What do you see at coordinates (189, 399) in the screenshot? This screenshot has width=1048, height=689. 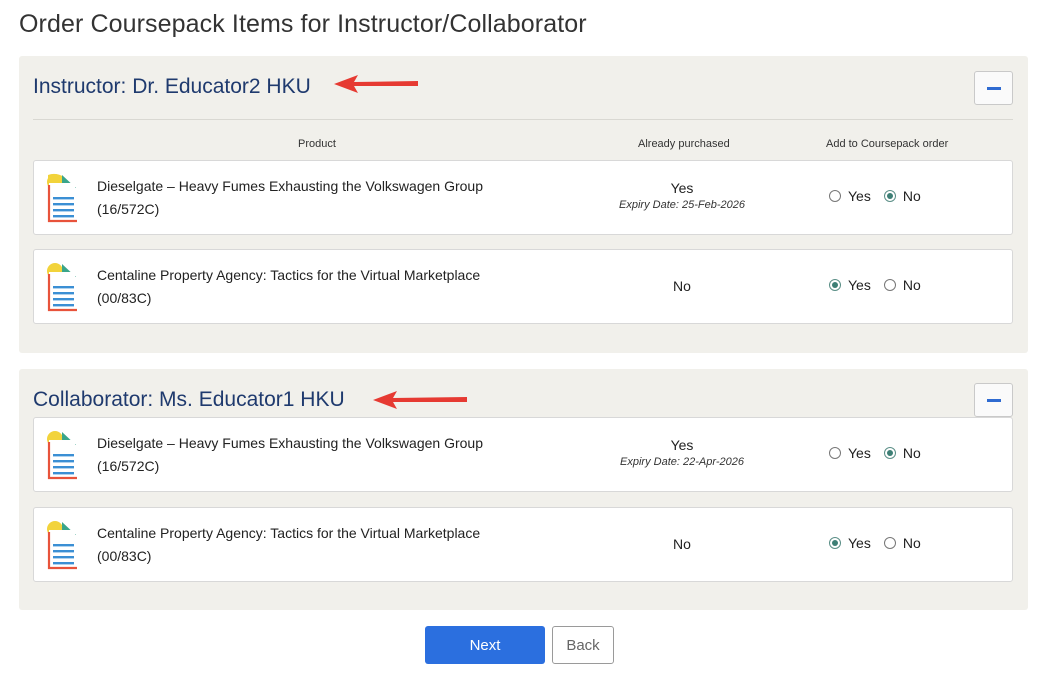 I see `collaborator-header: Collaborator: Ms. Educator1 HKU` at bounding box center [189, 399].